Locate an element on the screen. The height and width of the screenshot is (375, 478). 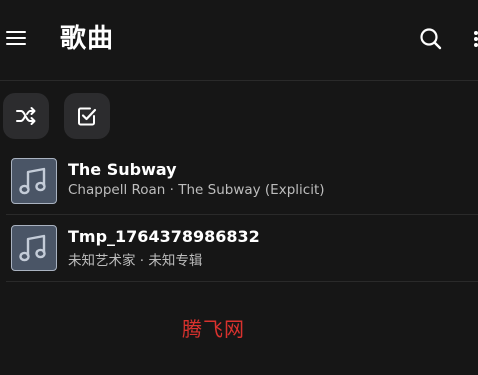
more-dot-bottom is located at coordinates (476, 45).